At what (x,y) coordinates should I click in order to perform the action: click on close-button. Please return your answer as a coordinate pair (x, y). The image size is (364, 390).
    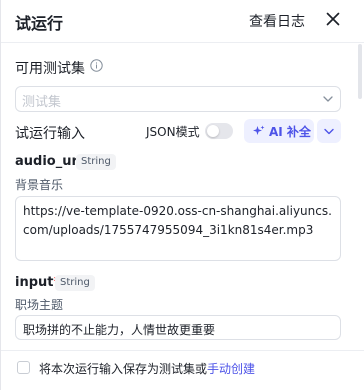
    Looking at the image, I should click on (333, 19).